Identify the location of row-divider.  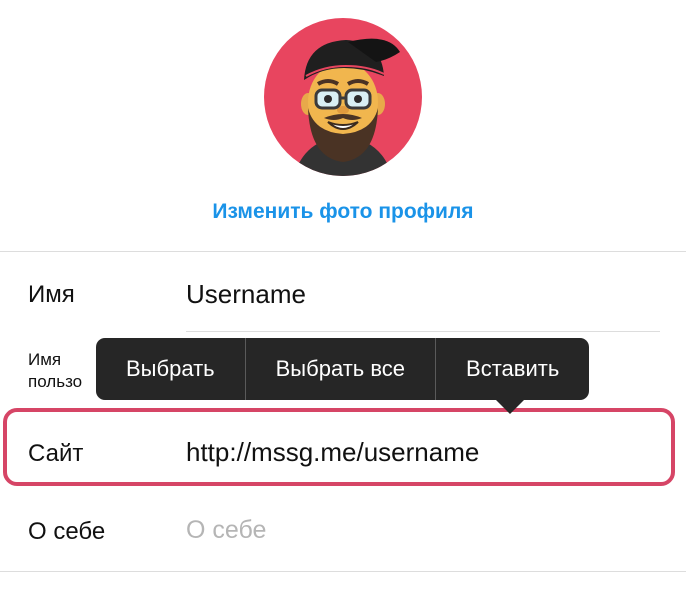
(423, 331).